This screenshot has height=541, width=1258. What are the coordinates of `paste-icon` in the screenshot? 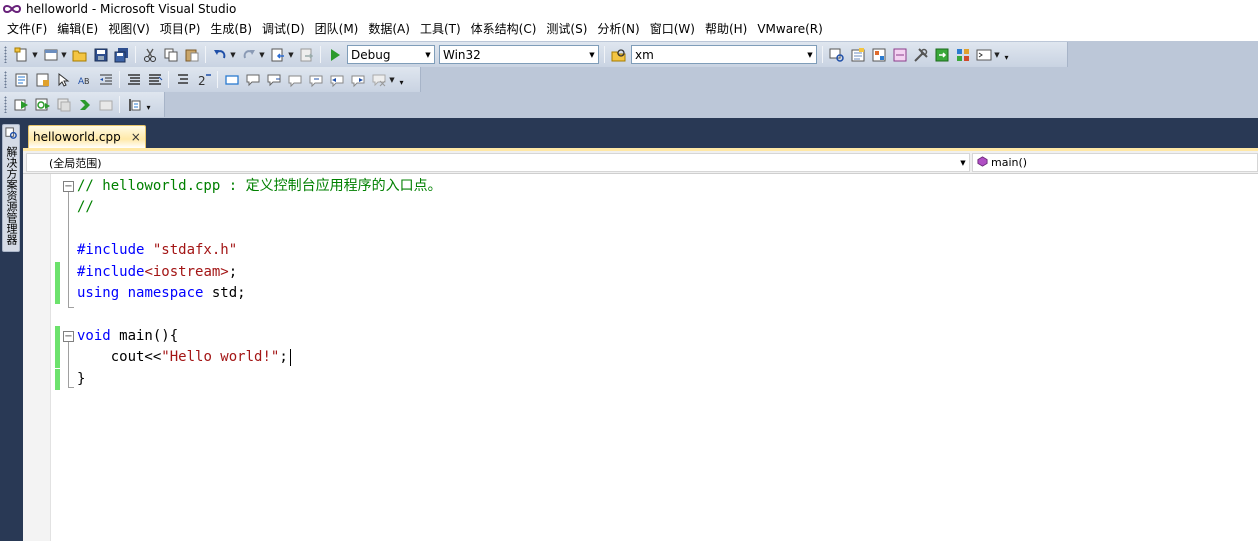 It's located at (191, 54).